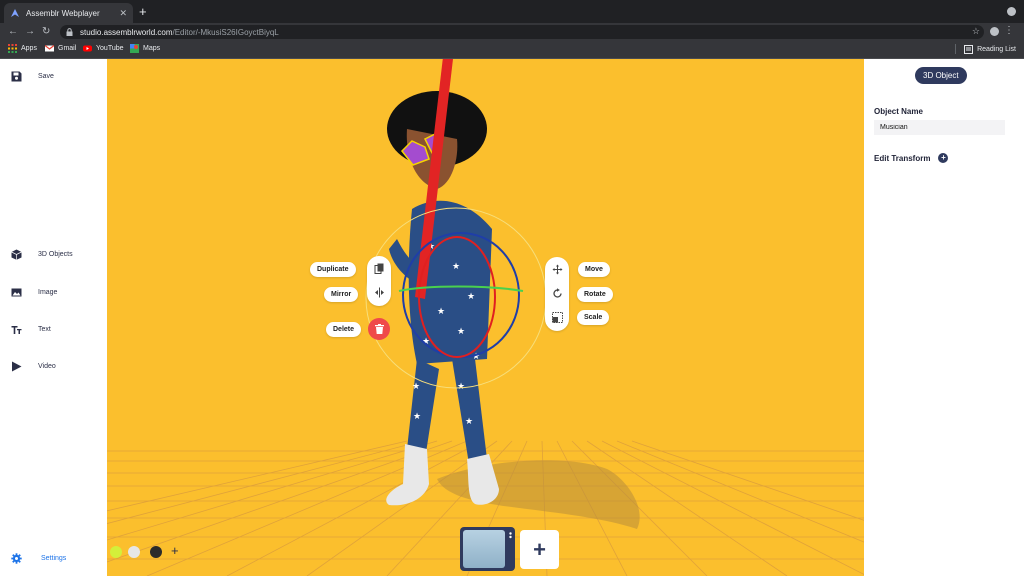 Image resolution: width=1024 pixels, height=576 pixels. Describe the element at coordinates (156, 552) in the screenshot. I see `color-swatch-black` at that location.